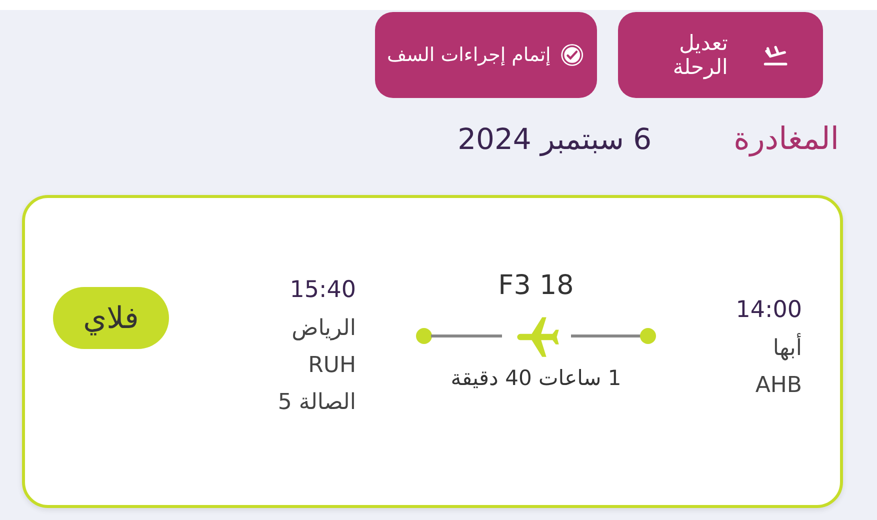 This screenshot has width=877, height=520. Describe the element at coordinates (317, 402) in the screenshot. I see `arrival-terminal: الصالة 5` at that location.